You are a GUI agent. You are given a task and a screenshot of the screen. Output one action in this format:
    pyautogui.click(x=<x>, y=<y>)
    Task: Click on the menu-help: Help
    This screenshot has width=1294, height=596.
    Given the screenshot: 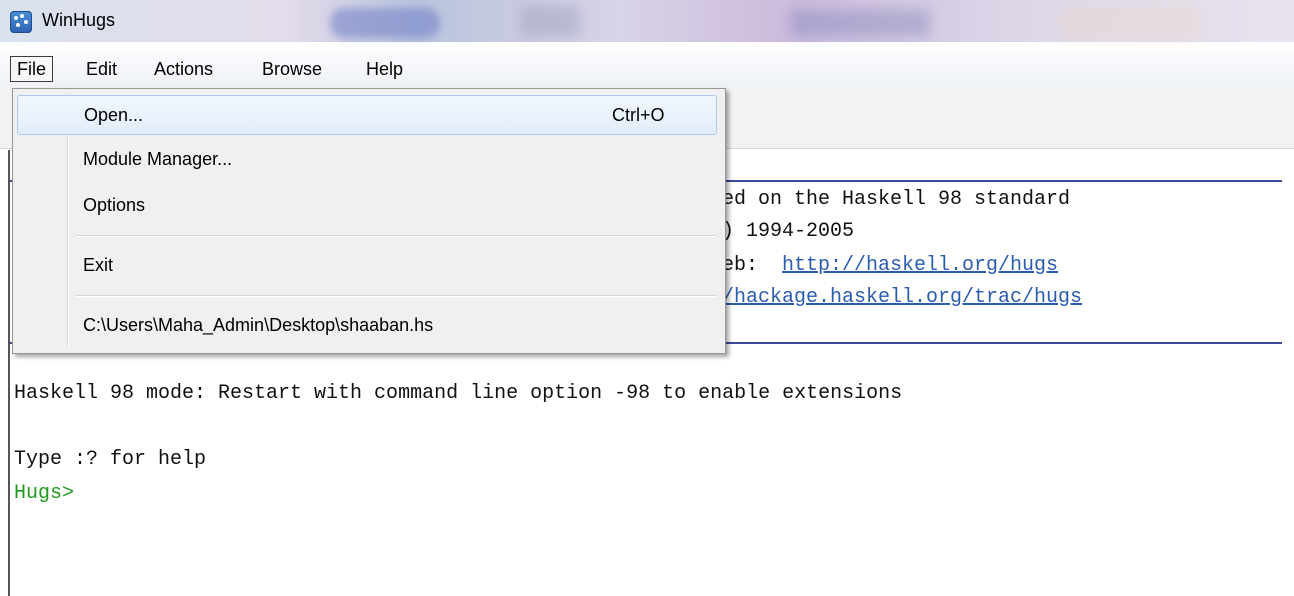 What is the action you would take?
    pyautogui.click(x=384, y=69)
    